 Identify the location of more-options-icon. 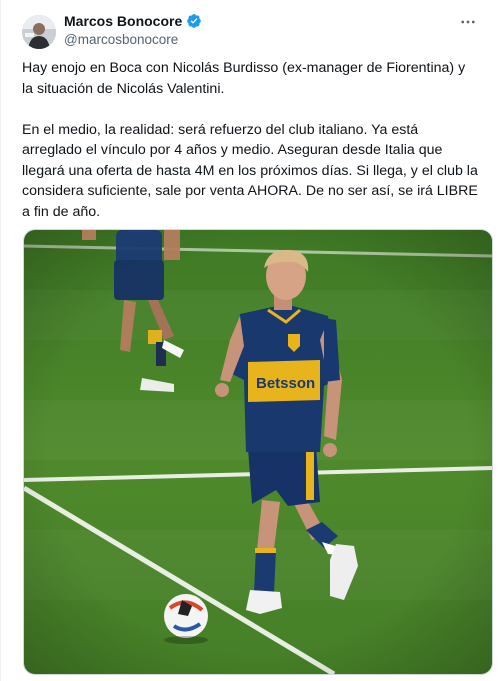
(468, 22).